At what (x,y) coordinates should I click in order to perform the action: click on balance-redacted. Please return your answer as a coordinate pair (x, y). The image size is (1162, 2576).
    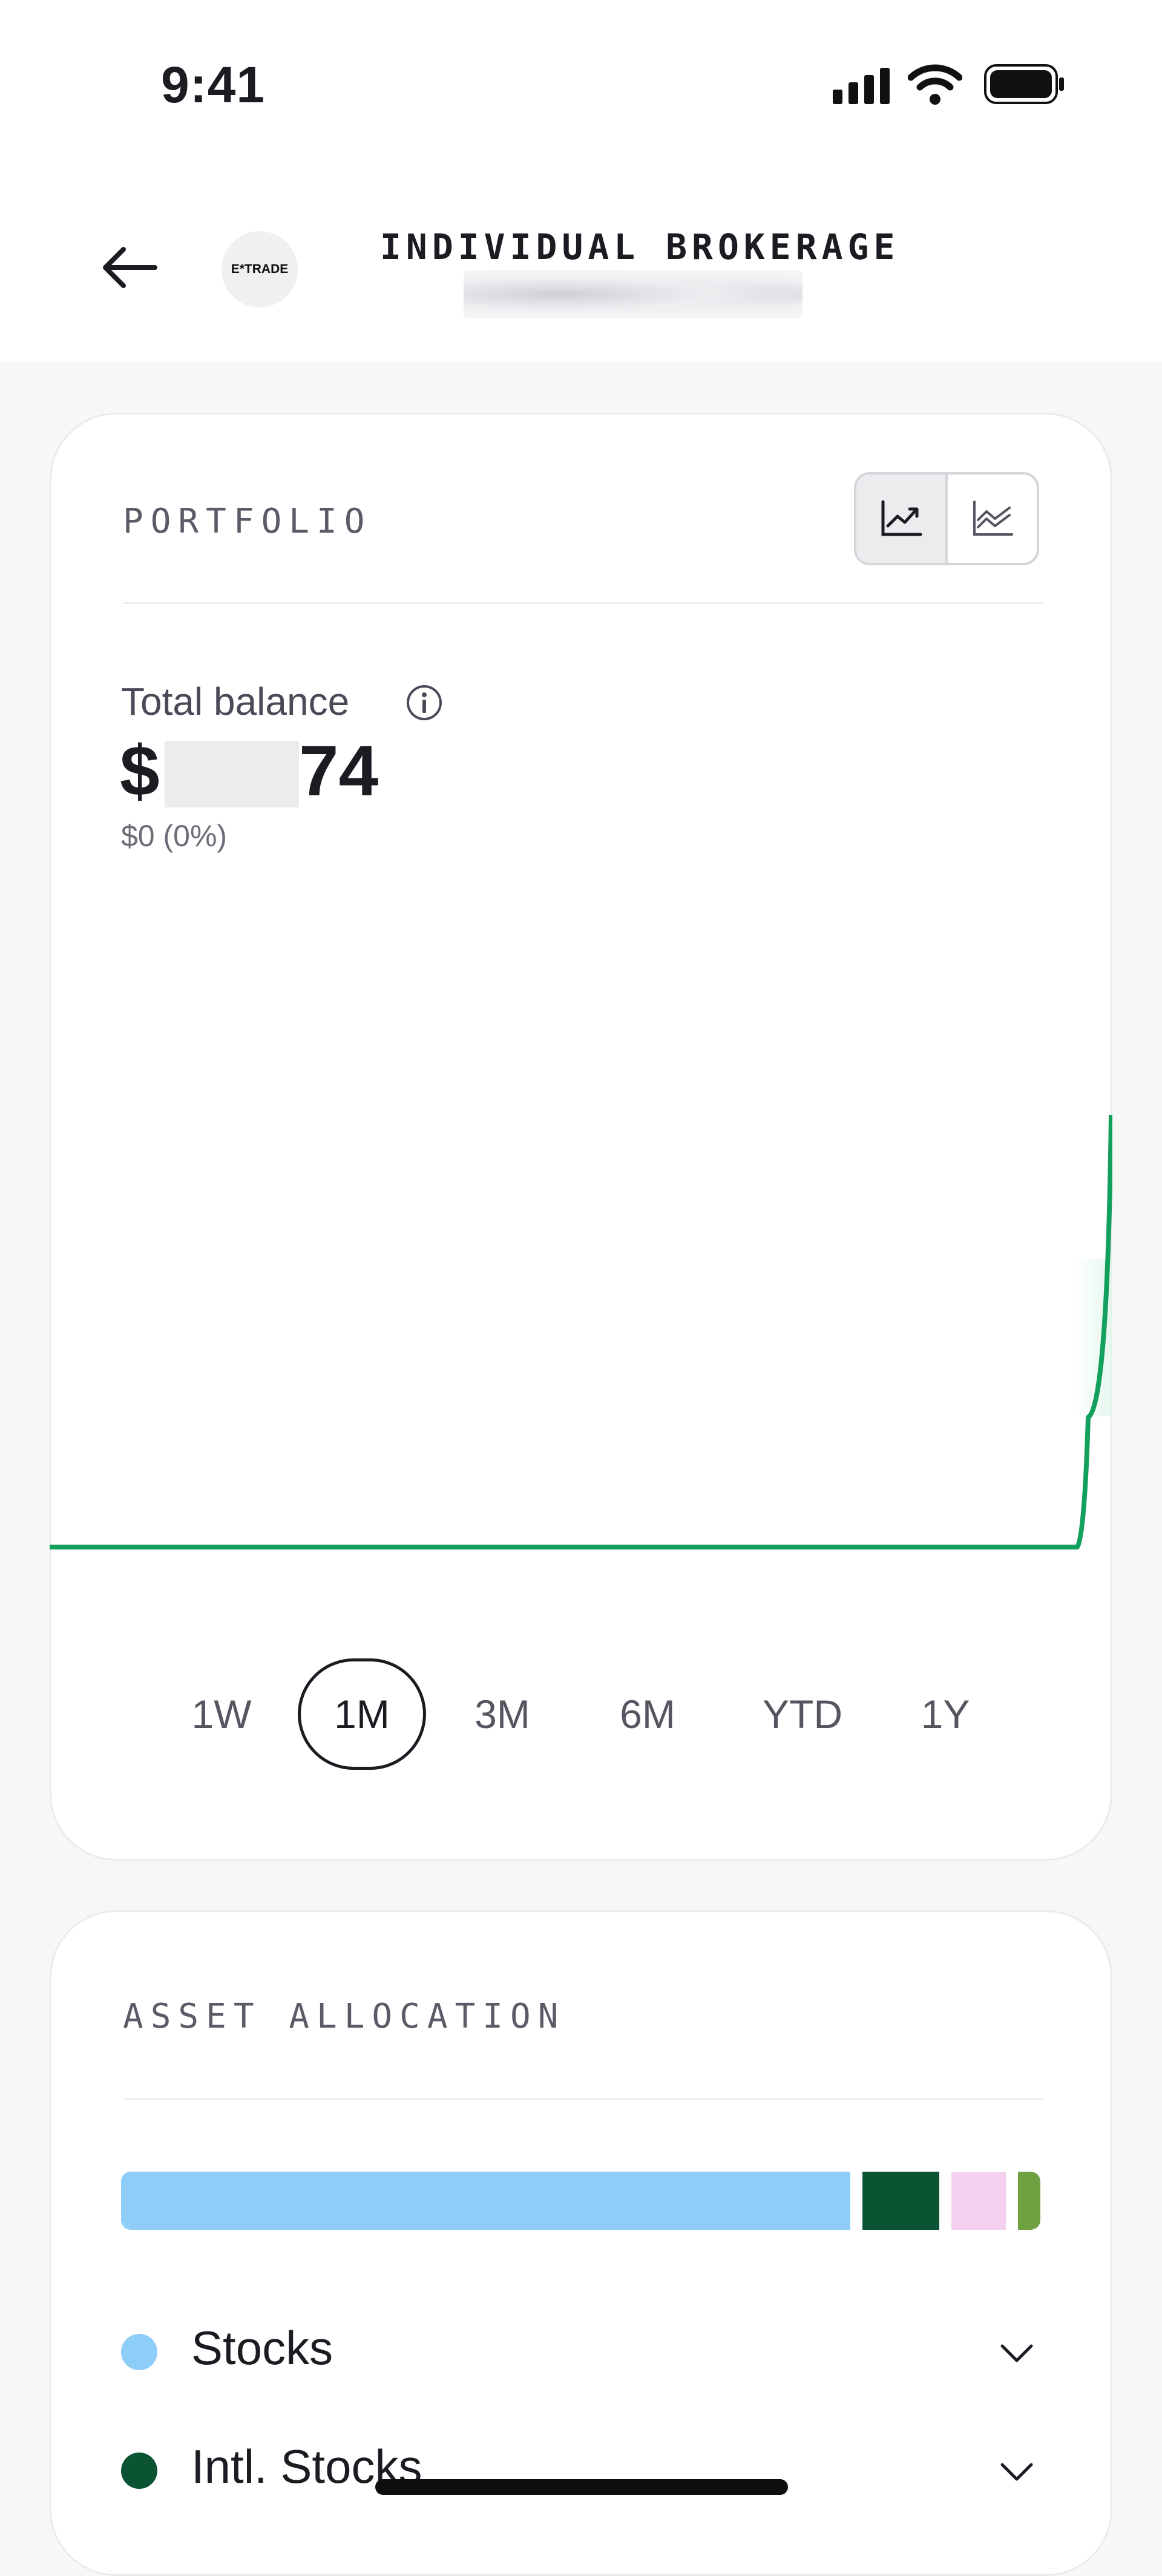
    Looking at the image, I should click on (232, 774).